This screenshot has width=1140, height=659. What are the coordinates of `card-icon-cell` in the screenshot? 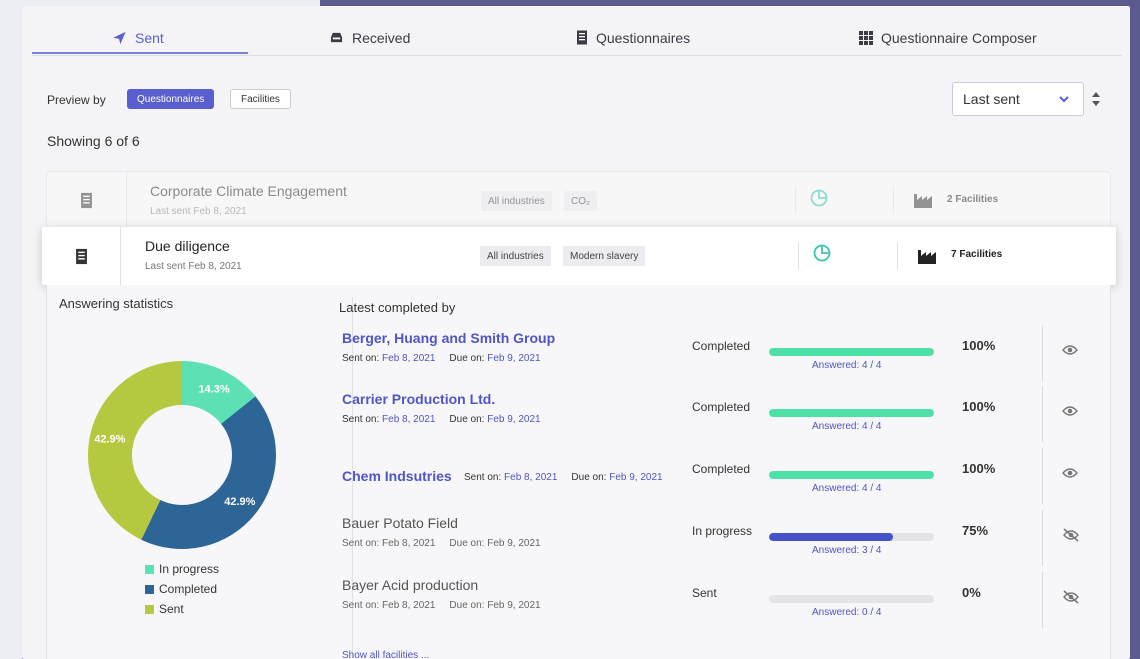 It's located at (87, 200).